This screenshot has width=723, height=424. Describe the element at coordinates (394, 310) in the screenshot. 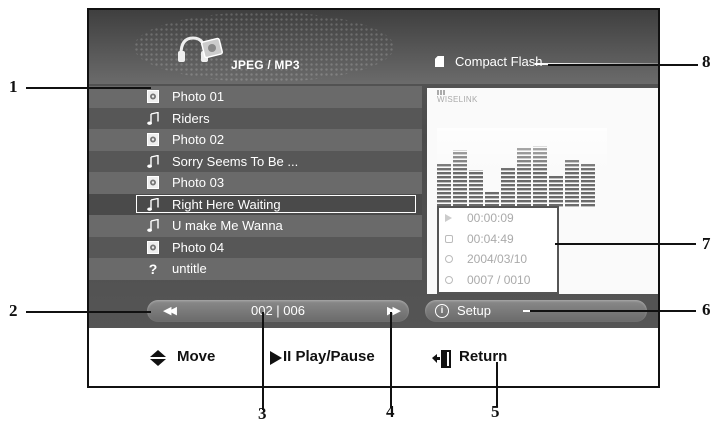

I see `next-page-icon: ▶▶` at that location.